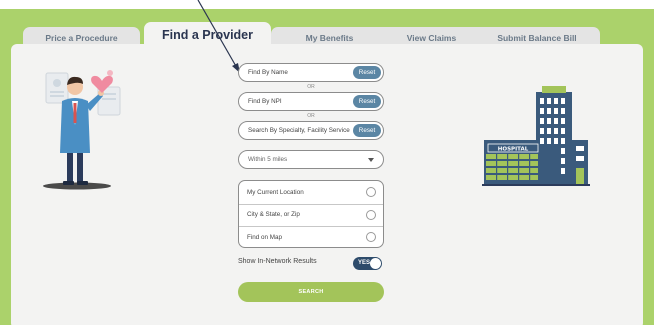 The image size is (654, 325). Describe the element at coordinates (268, 72) in the screenshot. I see `find-by-name-placeholder: Find By Name` at that location.